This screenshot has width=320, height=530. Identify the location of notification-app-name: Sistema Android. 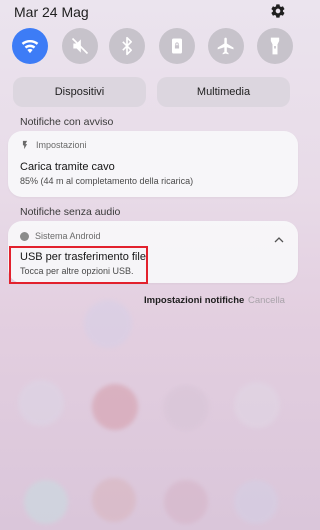
(68, 236).